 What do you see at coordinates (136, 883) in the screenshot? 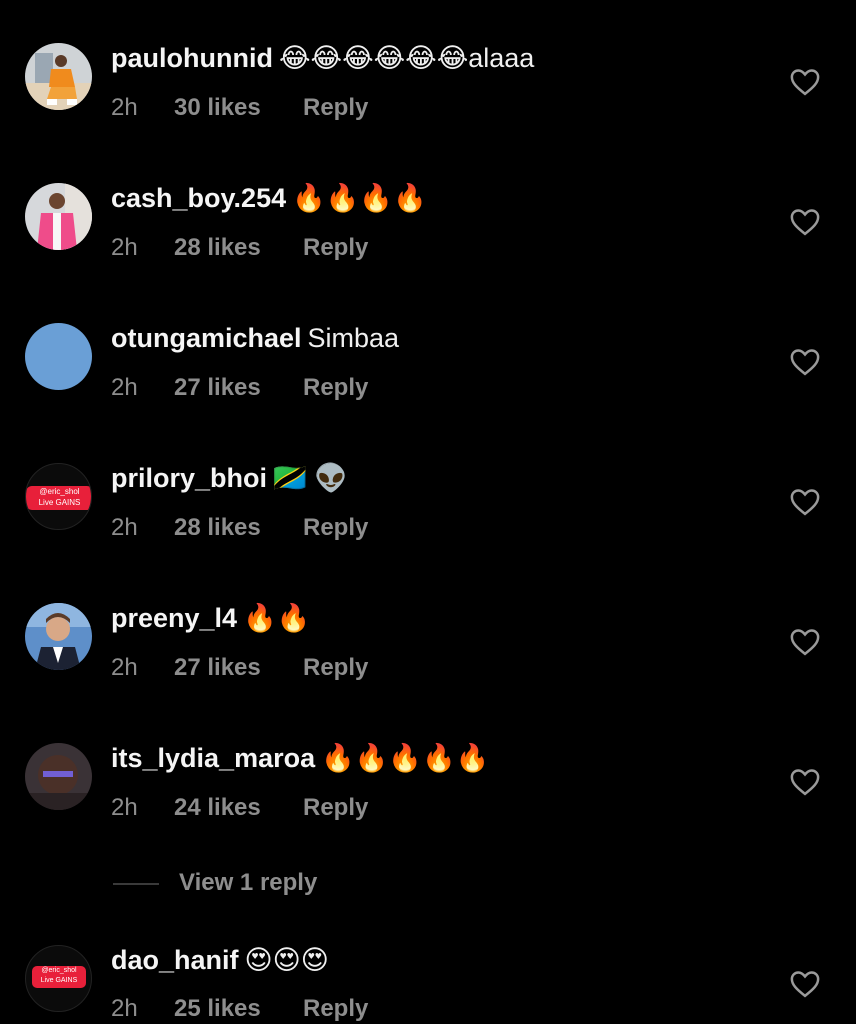
I see `replies-divider` at bounding box center [136, 883].